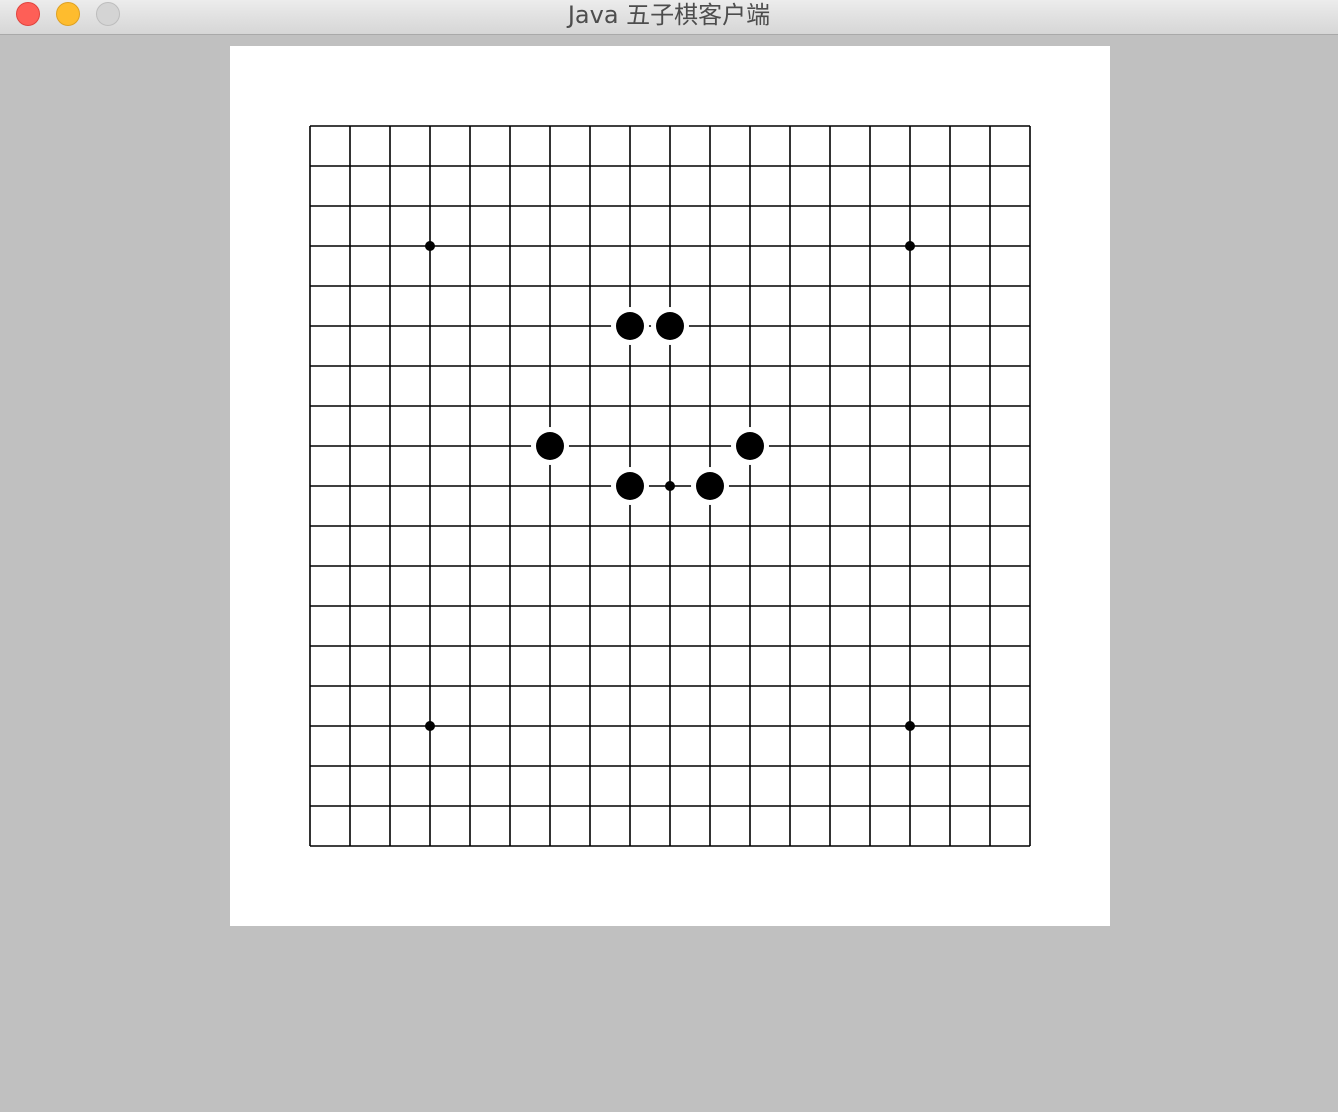  I want to click on title-bar: Java 五子棋客户端, so click(669, 17).